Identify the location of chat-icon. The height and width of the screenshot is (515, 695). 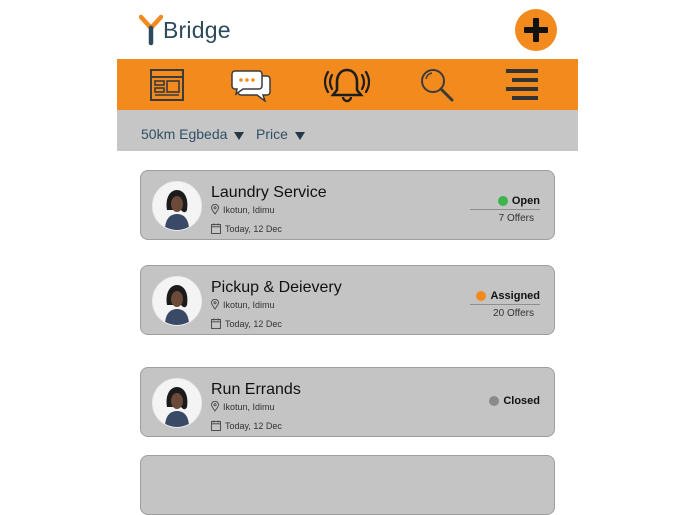
(251, 85).